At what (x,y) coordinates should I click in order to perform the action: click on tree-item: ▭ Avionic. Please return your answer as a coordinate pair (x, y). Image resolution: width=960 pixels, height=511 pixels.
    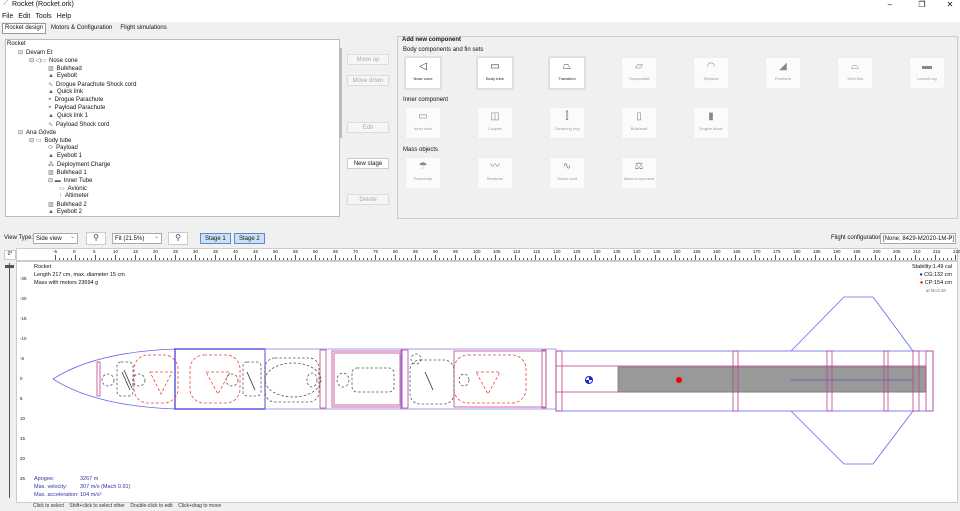
    Looking at the image, I should click on (73, 188).